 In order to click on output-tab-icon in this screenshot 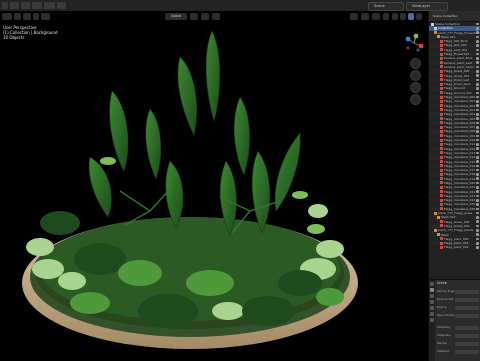, I will do `click(432, 296)`.